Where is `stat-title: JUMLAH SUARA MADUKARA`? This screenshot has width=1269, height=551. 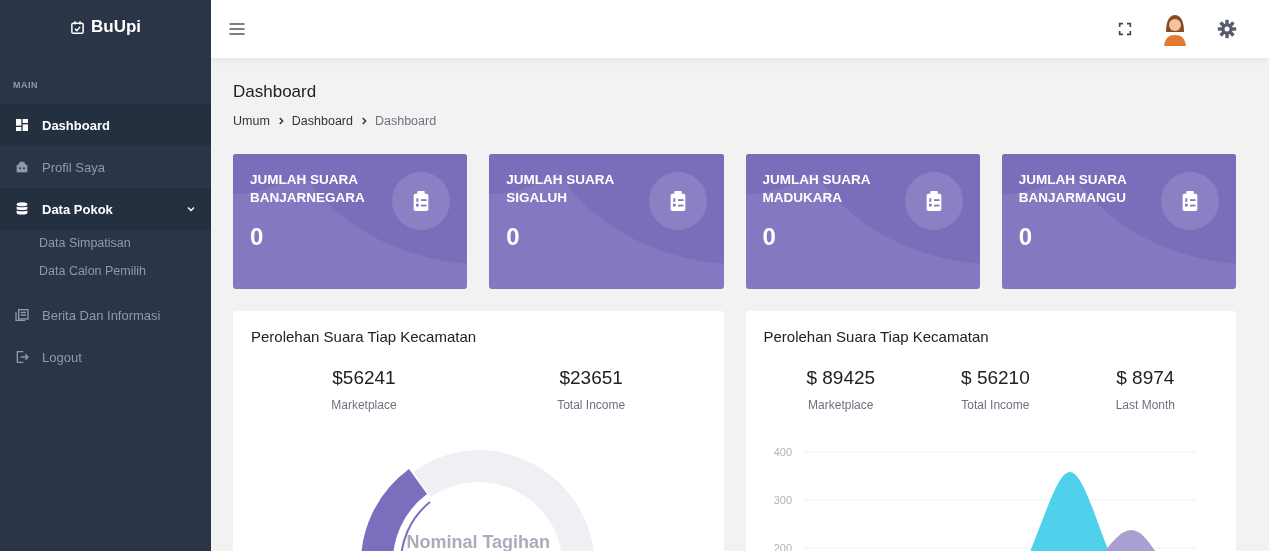 stat-title: JUMLAH SUARA MADUKARA is located at coordinates (816, 189).